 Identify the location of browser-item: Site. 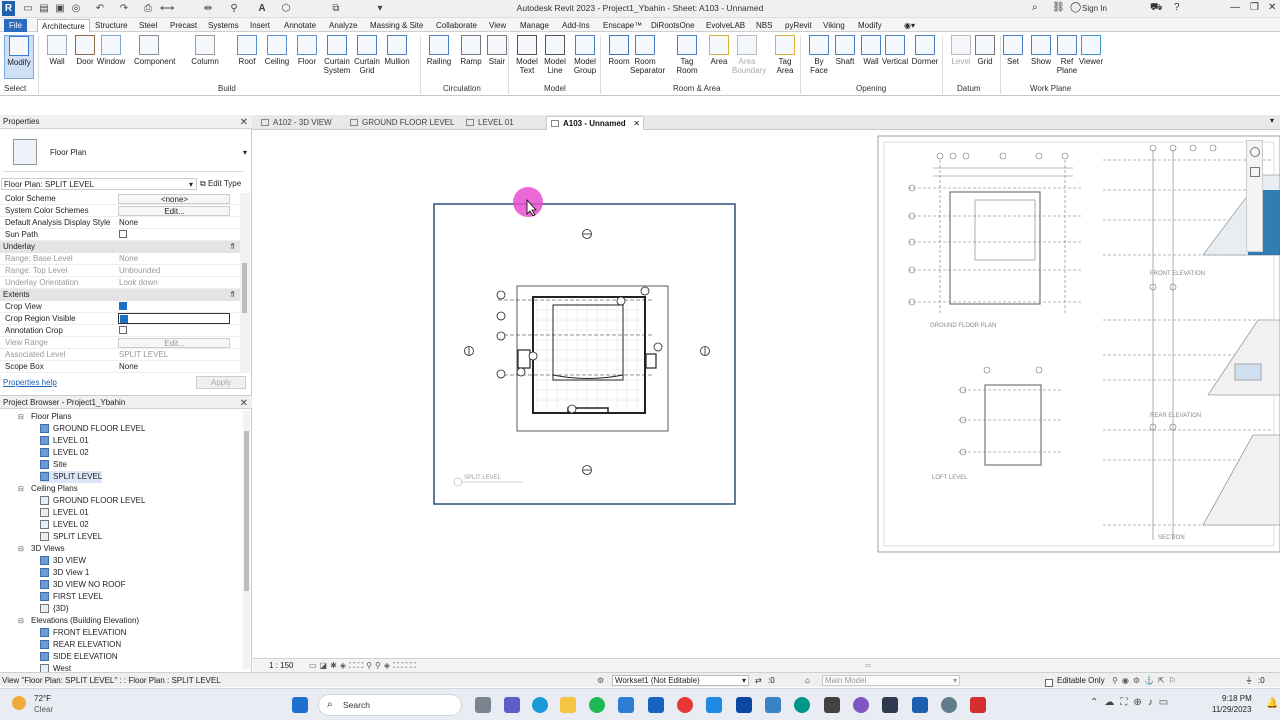
(53, 465).